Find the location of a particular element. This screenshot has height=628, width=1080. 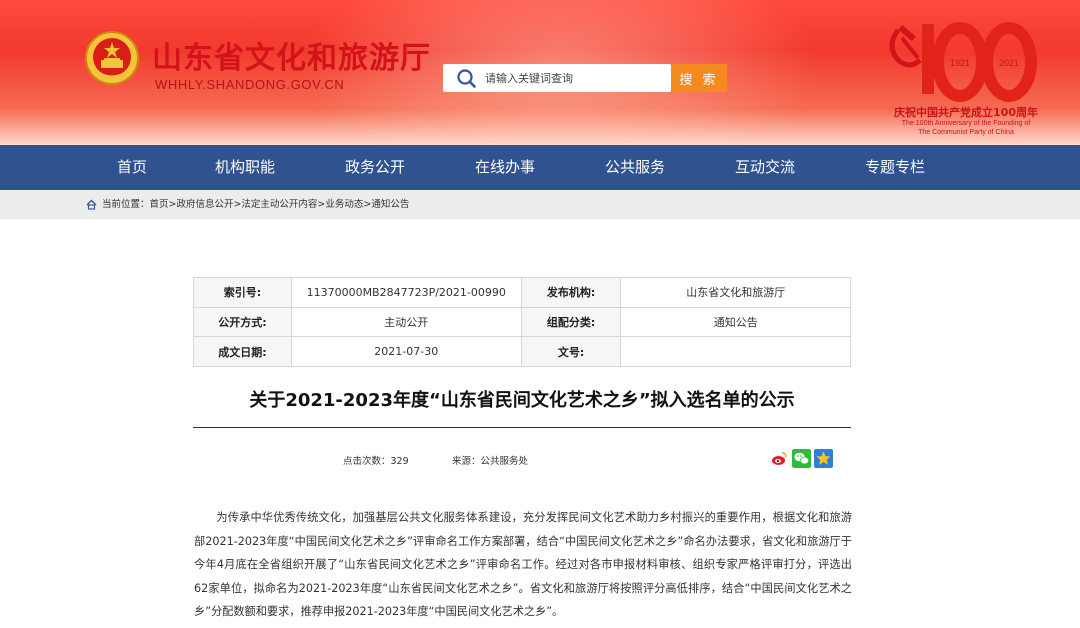

index-value: 11370000MB2847723P/2021-00990 is located at coordinates (406, 292).